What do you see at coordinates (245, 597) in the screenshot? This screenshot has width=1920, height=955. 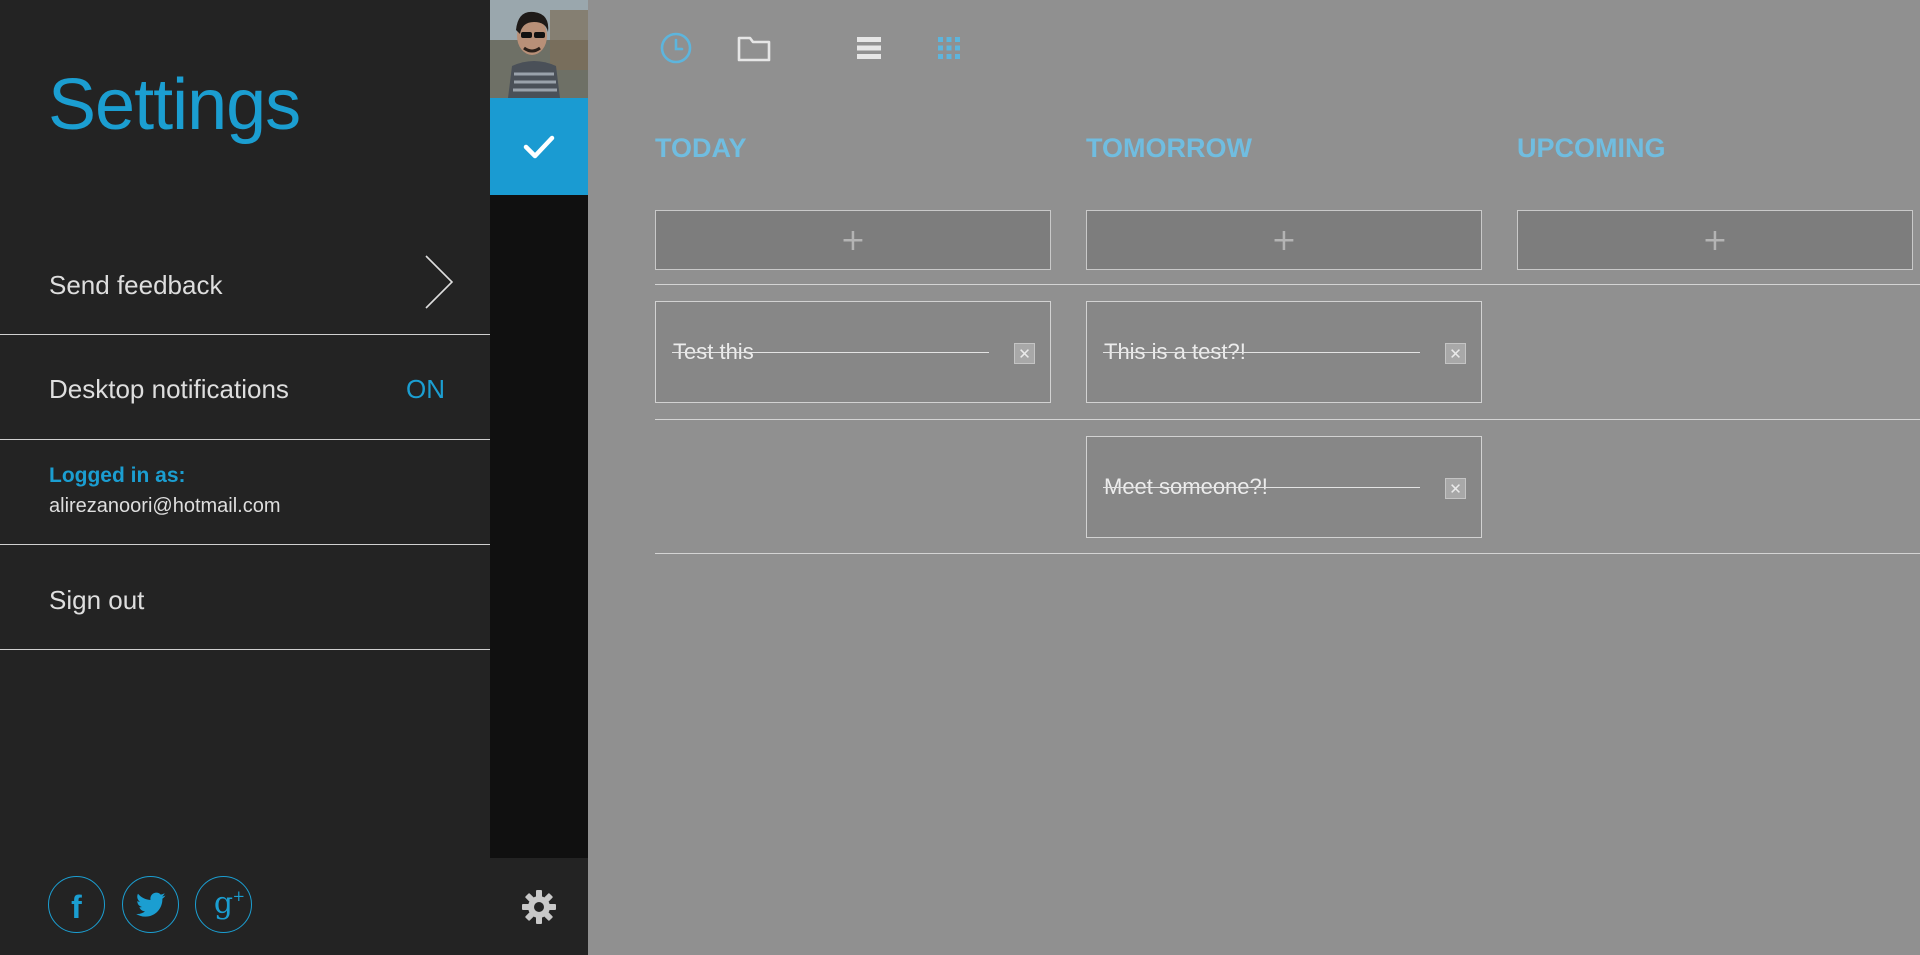 I see `sign-out-row: Sign out` at bounding box center [245, 597].